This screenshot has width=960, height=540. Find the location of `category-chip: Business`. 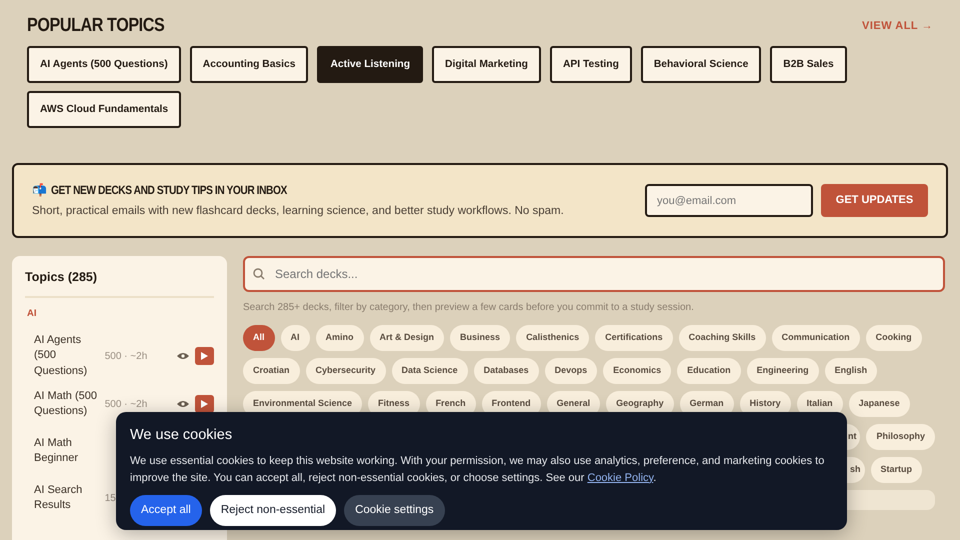

category-chip: Business is located at coordinates (480, 338).